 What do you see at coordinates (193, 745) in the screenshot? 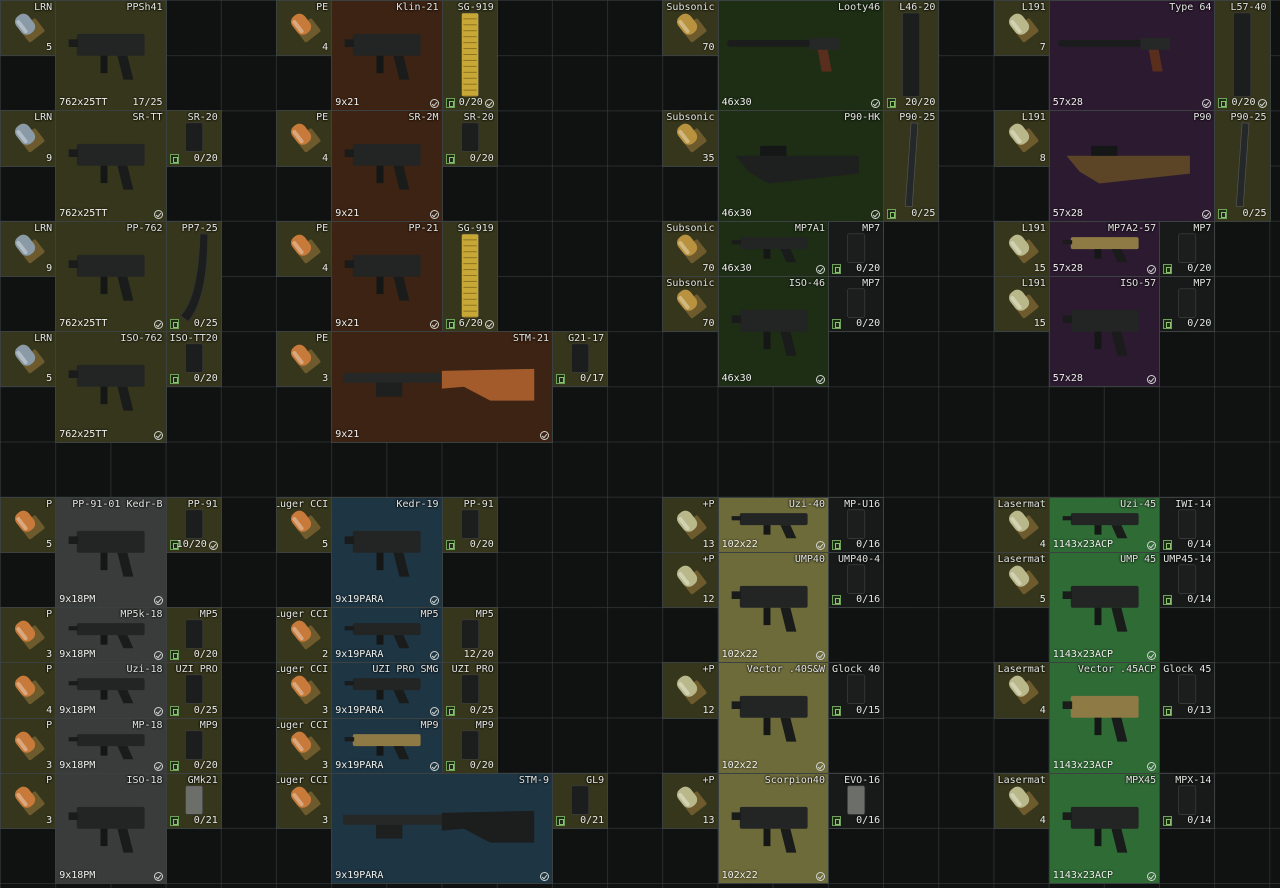
I see `item-mp9-1: MP9 0/20` at bounding box center [193, 745].